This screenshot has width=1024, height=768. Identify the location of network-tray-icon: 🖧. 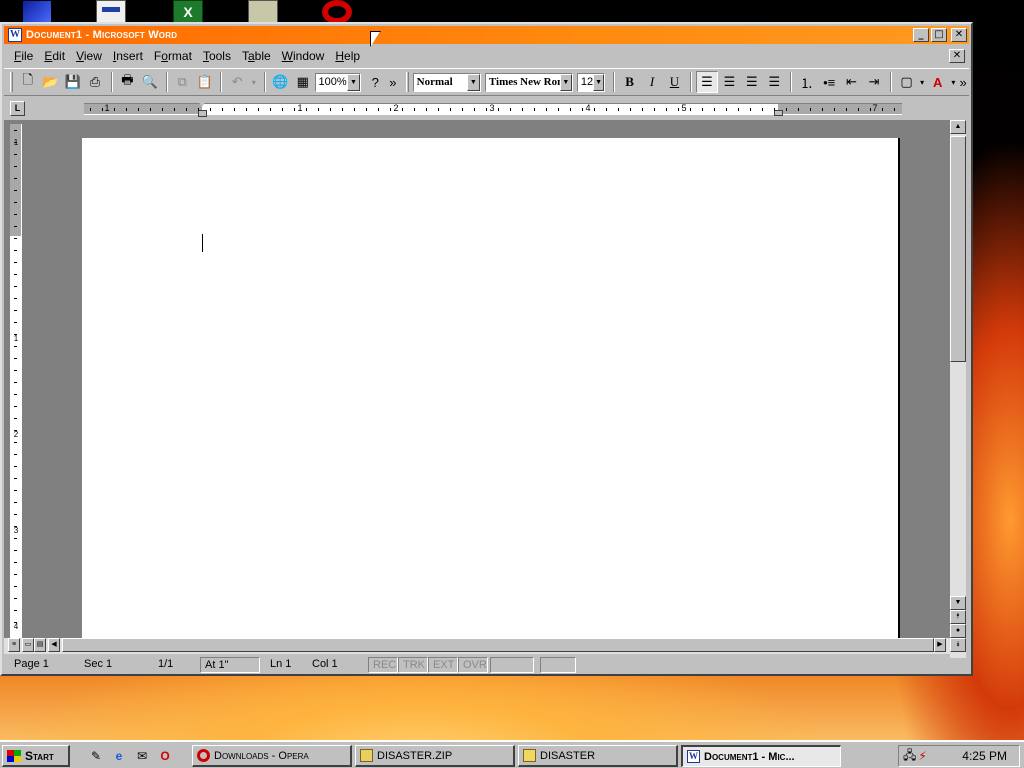
(909, 756).